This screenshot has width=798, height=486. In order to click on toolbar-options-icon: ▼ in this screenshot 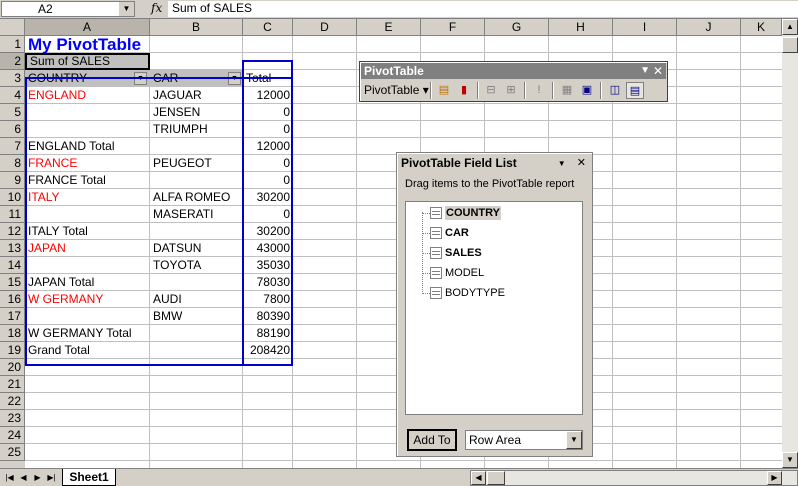, I will do `click(645, 71)`.